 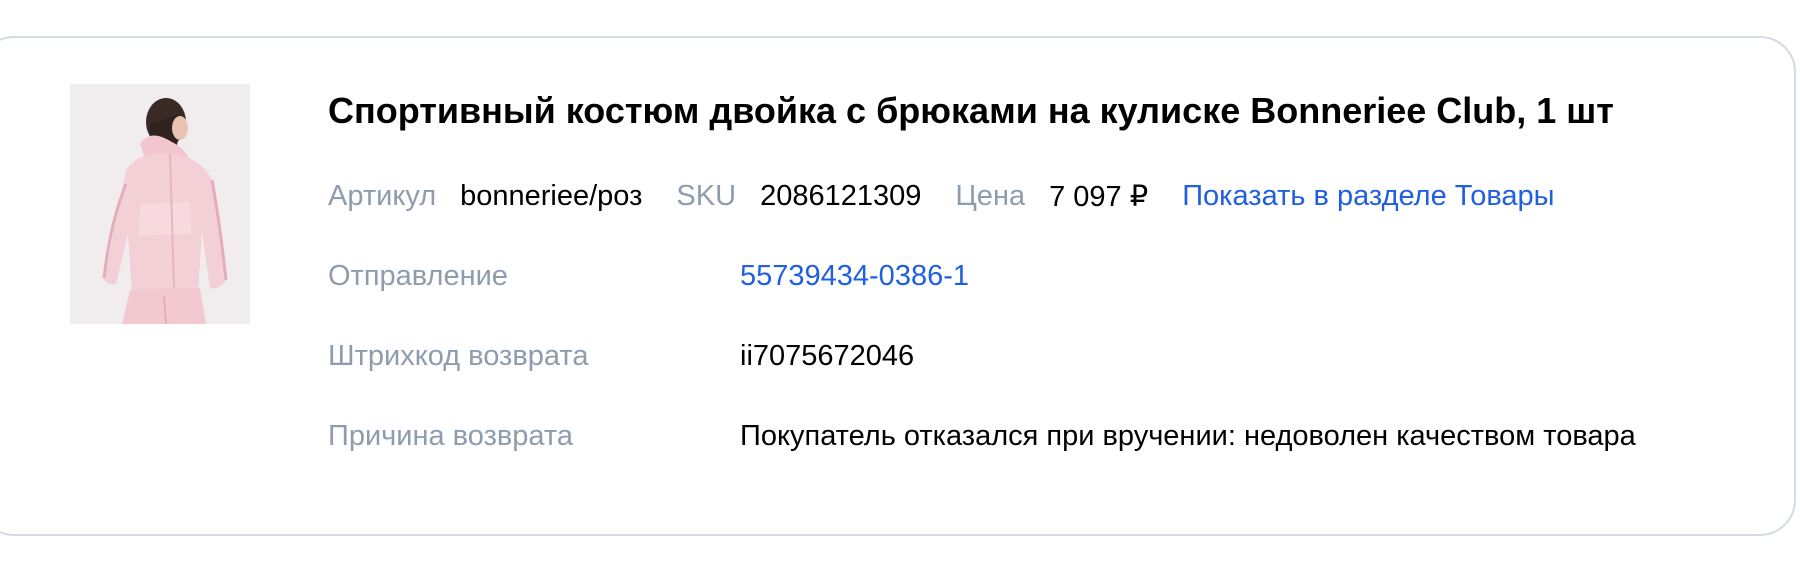 I want to click on return-barcode-value: ii7075672046, so click(x=827, y=356).